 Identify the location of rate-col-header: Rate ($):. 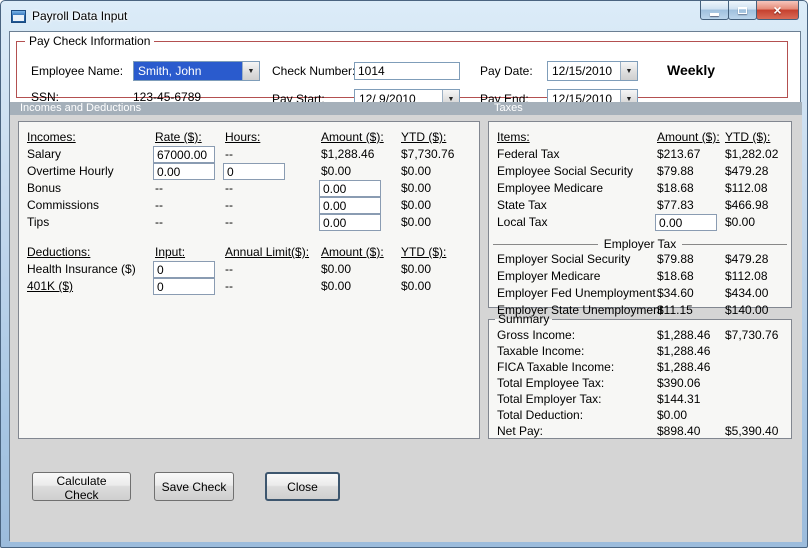
(178, 137).